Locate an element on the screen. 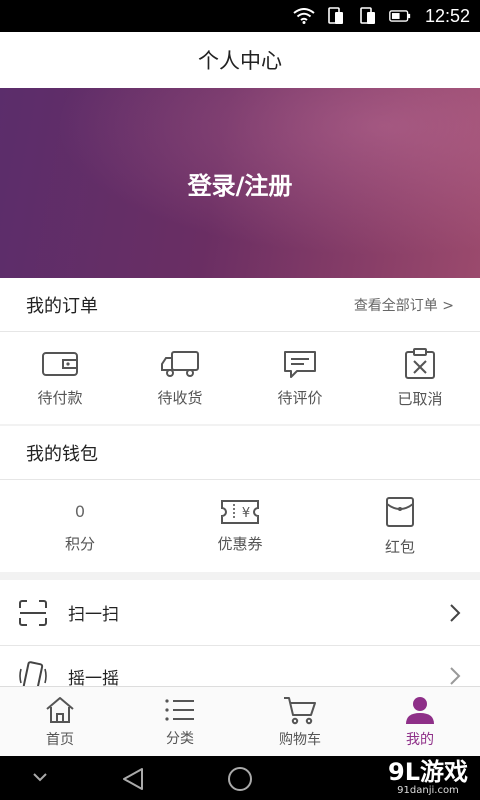  page-header: 个人中心 is located at coordinates (240, 60).